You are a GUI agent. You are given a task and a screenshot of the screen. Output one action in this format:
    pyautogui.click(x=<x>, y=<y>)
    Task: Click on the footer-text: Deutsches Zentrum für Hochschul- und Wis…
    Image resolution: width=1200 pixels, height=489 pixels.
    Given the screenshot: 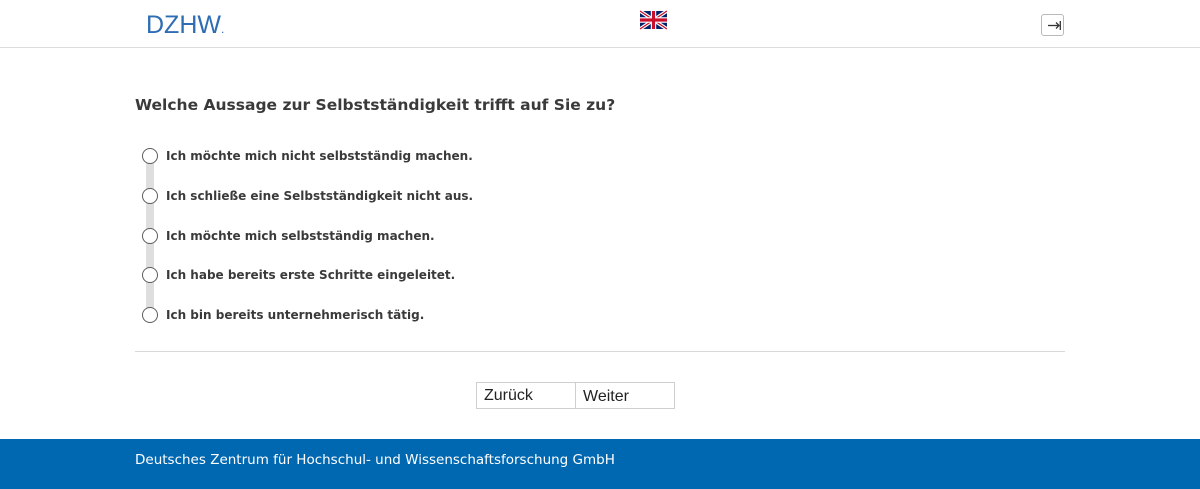 What is the action you would take?
    pyautogui.click(x=375, y=460)
    